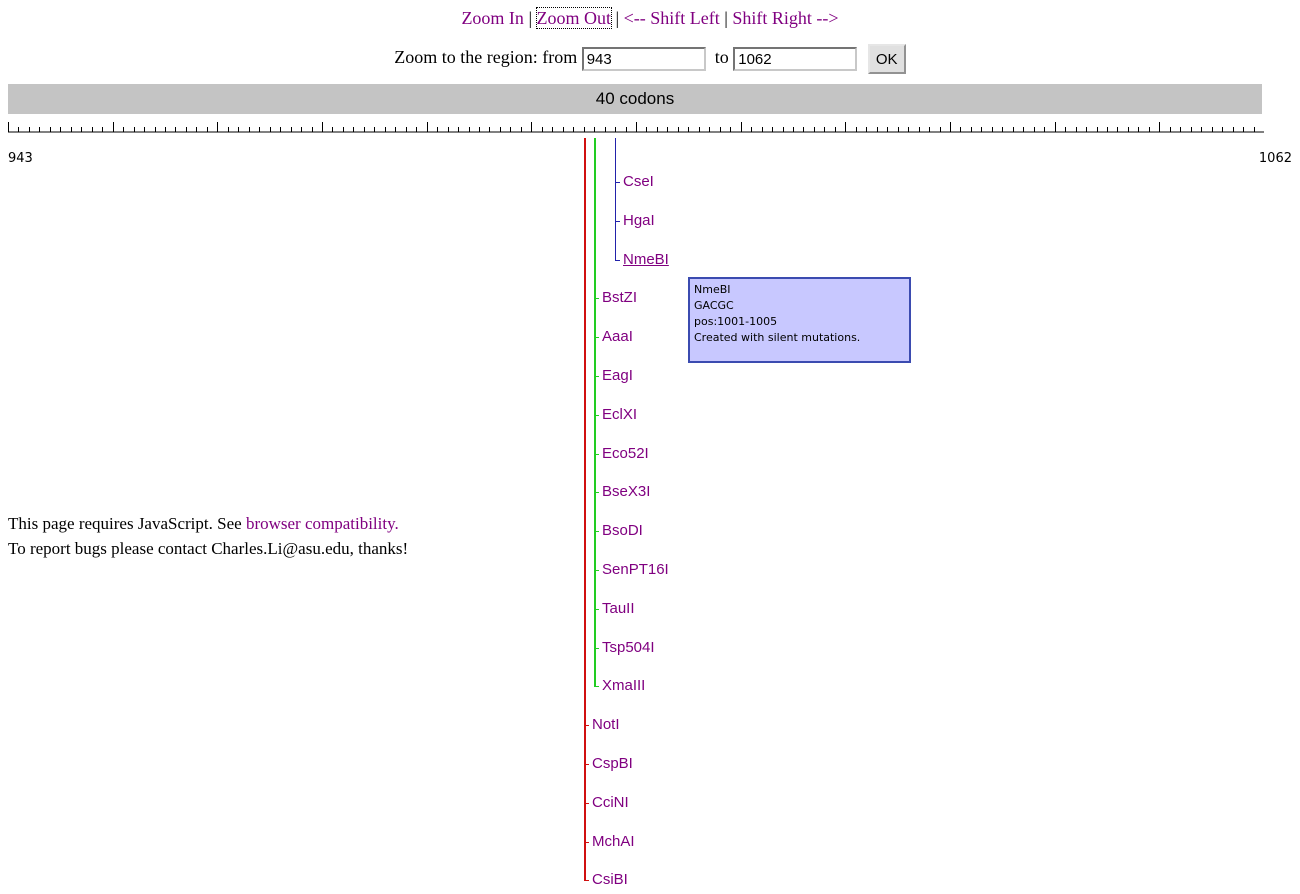 Image resolution: width=1300 pixels, height=894 pixels. I want to click on enzyme-label: MchAI, so click(613, 841).